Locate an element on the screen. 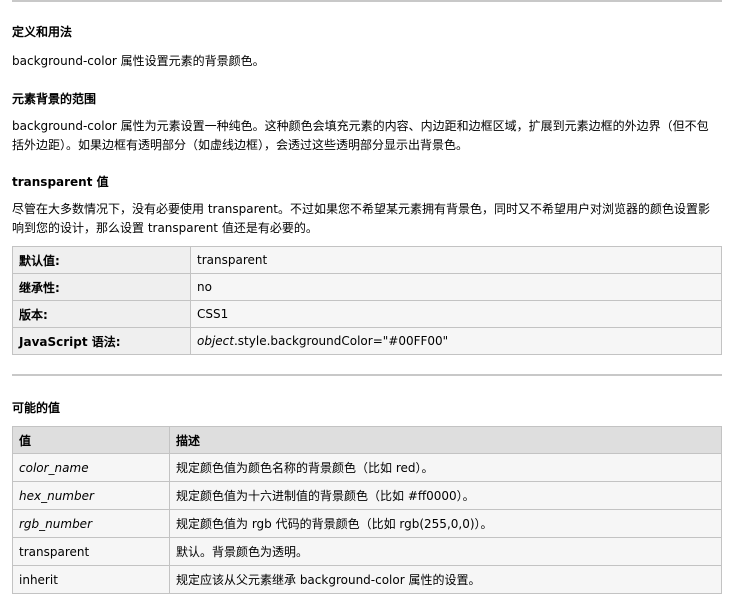 This screenshot has height=596, width=736. table-row: transparent 默认。背景颜色为透明。 is located at coordinates (367, 551).